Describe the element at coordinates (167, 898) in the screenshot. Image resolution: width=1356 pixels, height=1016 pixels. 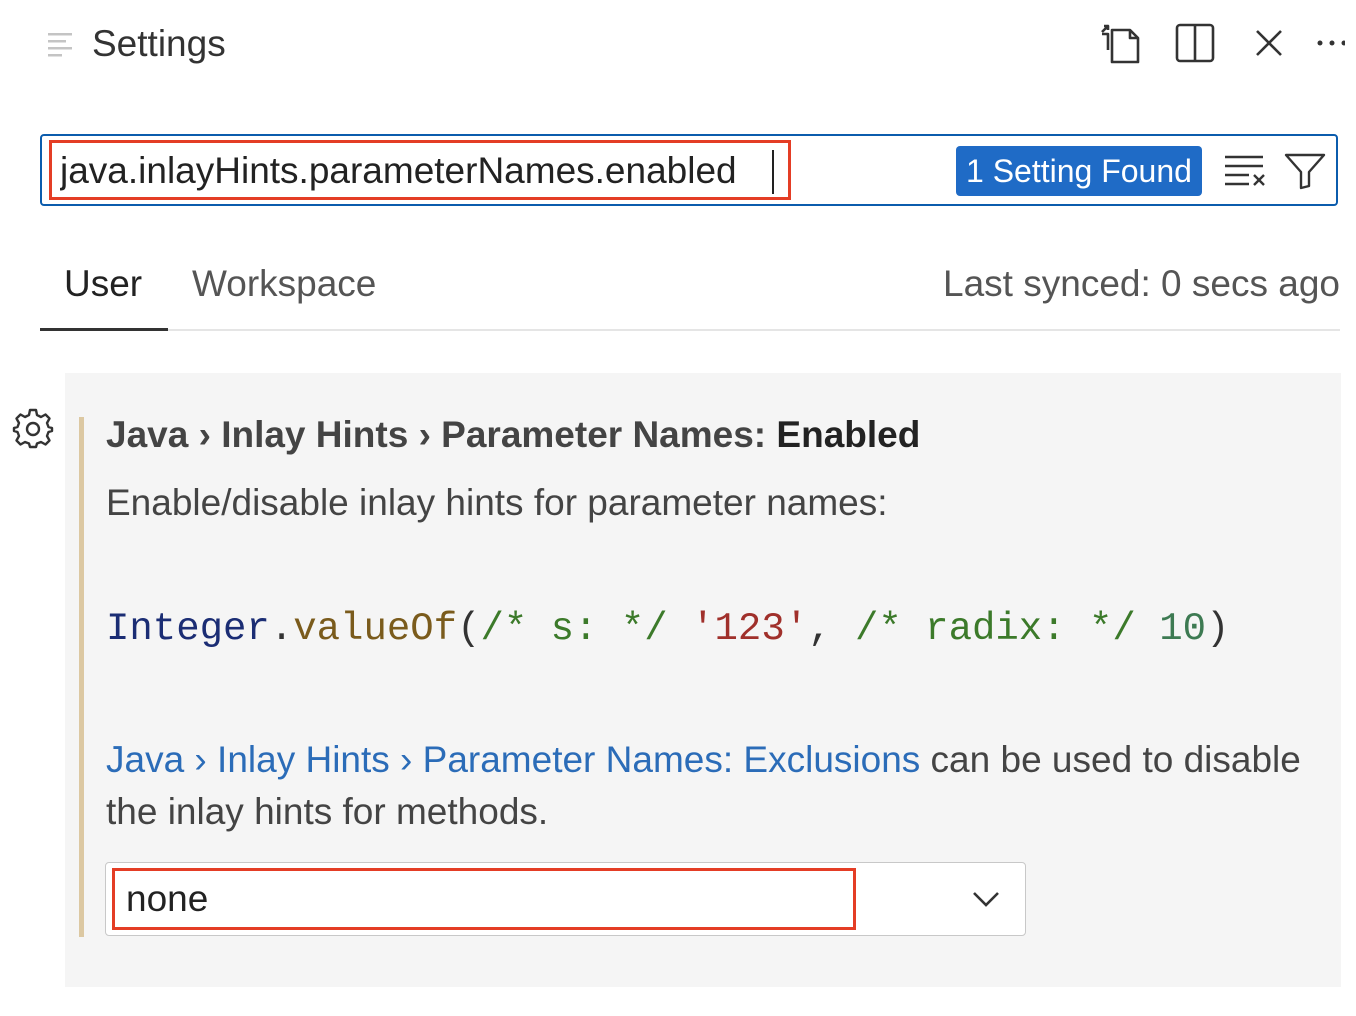
I see `select-value: none` at that location.